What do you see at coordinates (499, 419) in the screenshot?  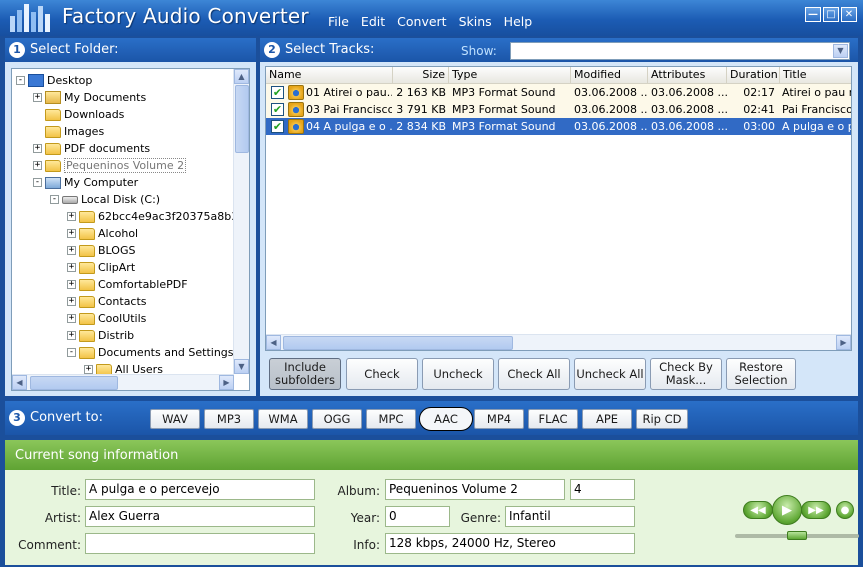 I see `format-mp4-button: MP4` at bounding box center [499, 419].